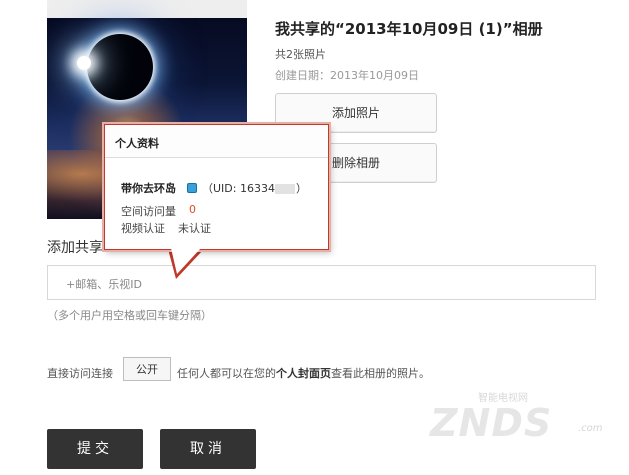 This screenshot has height=475, width=629. I want to click on uid-redaction-mask, so click(284, 189).